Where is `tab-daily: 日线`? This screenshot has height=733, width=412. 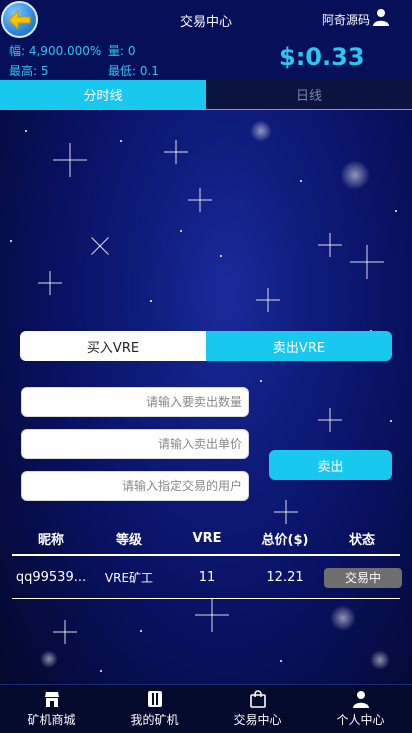 tab-daily: 日线 is located at coordinates (309, 94).